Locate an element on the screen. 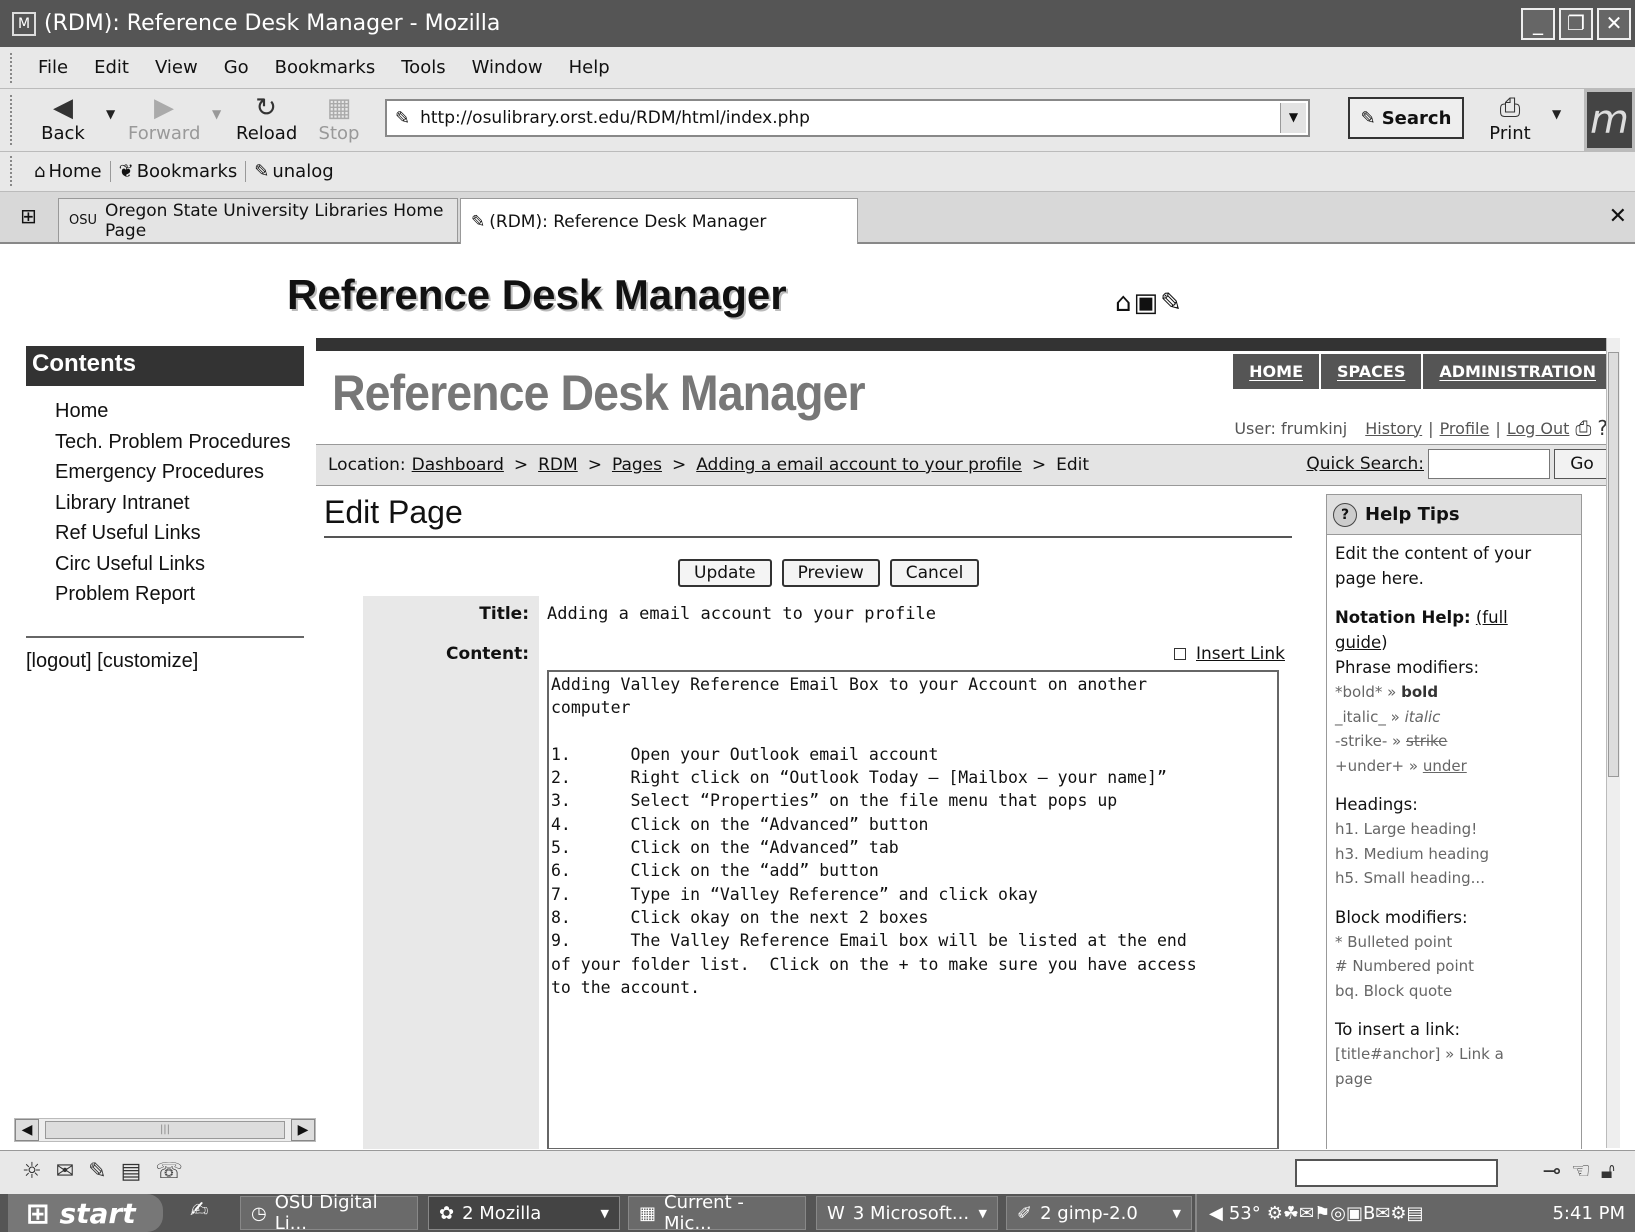 This screenshot has height=1232, width=1635. chat-icon: ☏ is located at coordinates (176, 1171).